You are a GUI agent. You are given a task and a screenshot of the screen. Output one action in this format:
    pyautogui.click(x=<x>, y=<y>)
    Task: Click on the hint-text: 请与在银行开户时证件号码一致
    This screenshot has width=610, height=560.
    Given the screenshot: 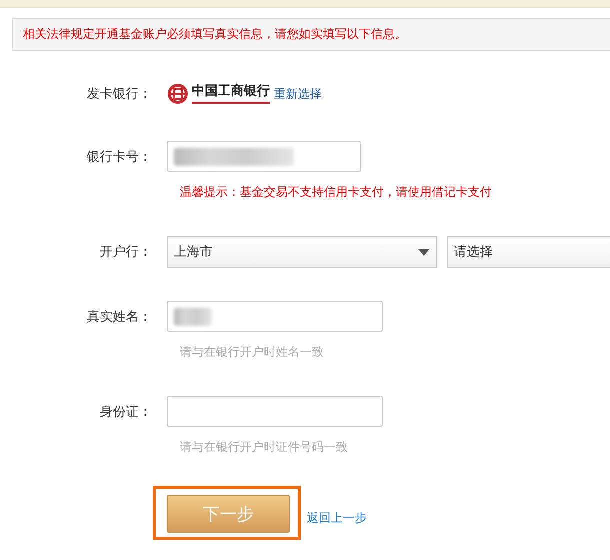 What is the action you would take?
    pyautogui.click(x=264, y=447)
    